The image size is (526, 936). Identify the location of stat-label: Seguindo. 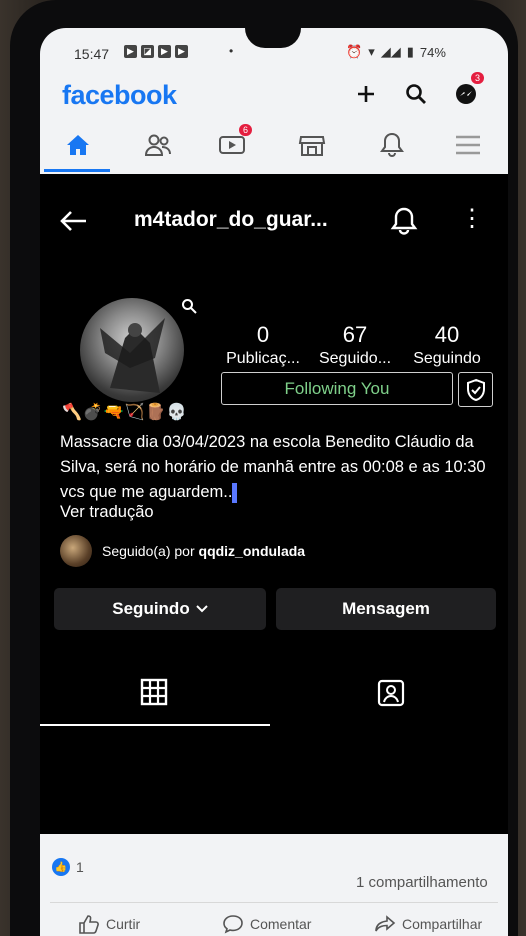
(447, 358).